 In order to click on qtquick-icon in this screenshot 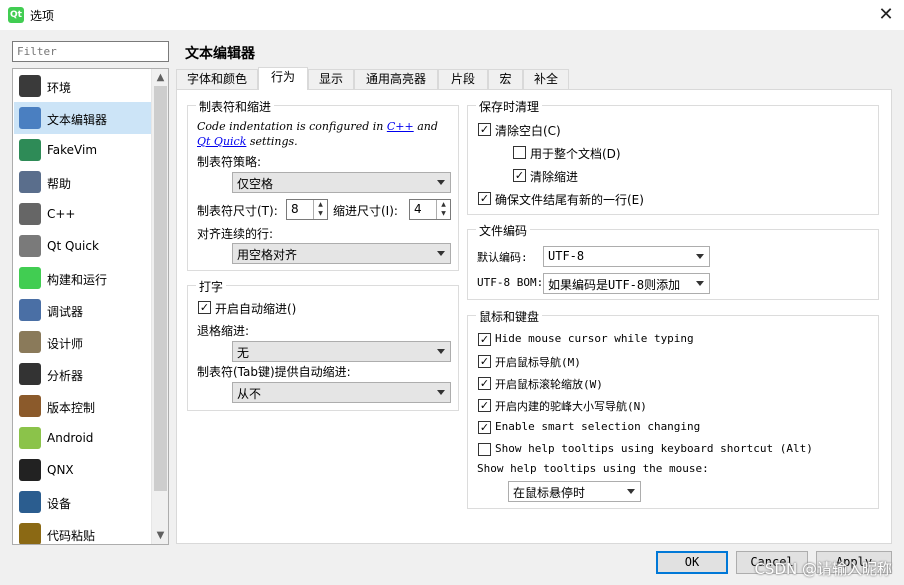, I will do `click(30, 246)`.